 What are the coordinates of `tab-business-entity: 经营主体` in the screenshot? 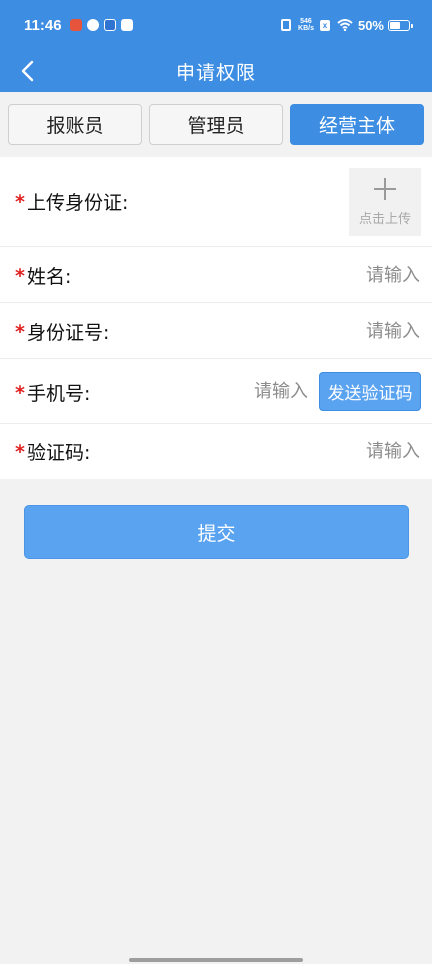 It's located at (357, 124).